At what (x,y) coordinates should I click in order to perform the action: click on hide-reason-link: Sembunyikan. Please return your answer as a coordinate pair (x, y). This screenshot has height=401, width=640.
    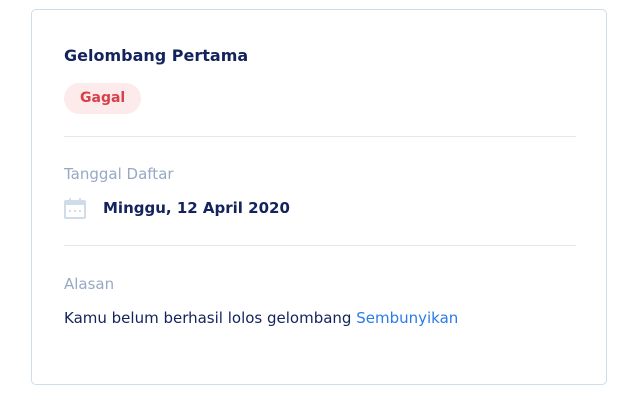
    Looking at the image, I should click on (407, 318).